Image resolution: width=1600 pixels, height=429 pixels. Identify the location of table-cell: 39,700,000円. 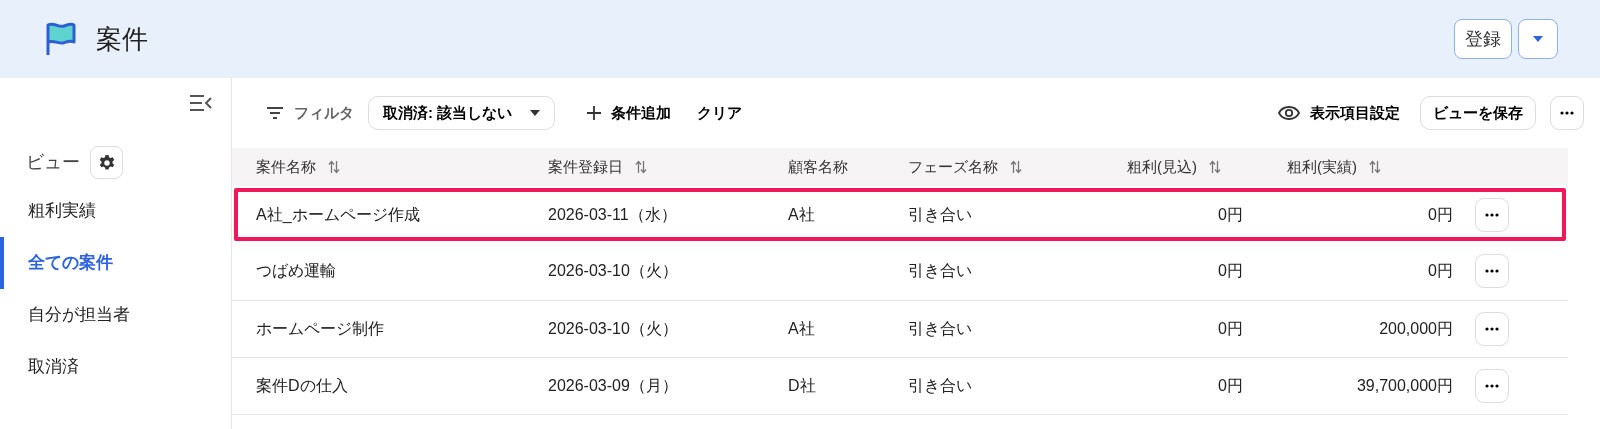
(1404, 385).